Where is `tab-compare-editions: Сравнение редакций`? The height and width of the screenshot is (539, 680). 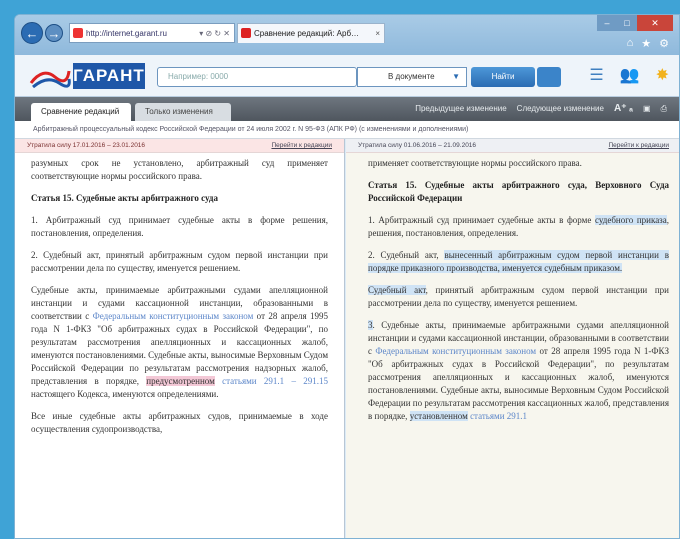 tab-compare-editions: Сравнение редакций is located at coordinates (81, 112).